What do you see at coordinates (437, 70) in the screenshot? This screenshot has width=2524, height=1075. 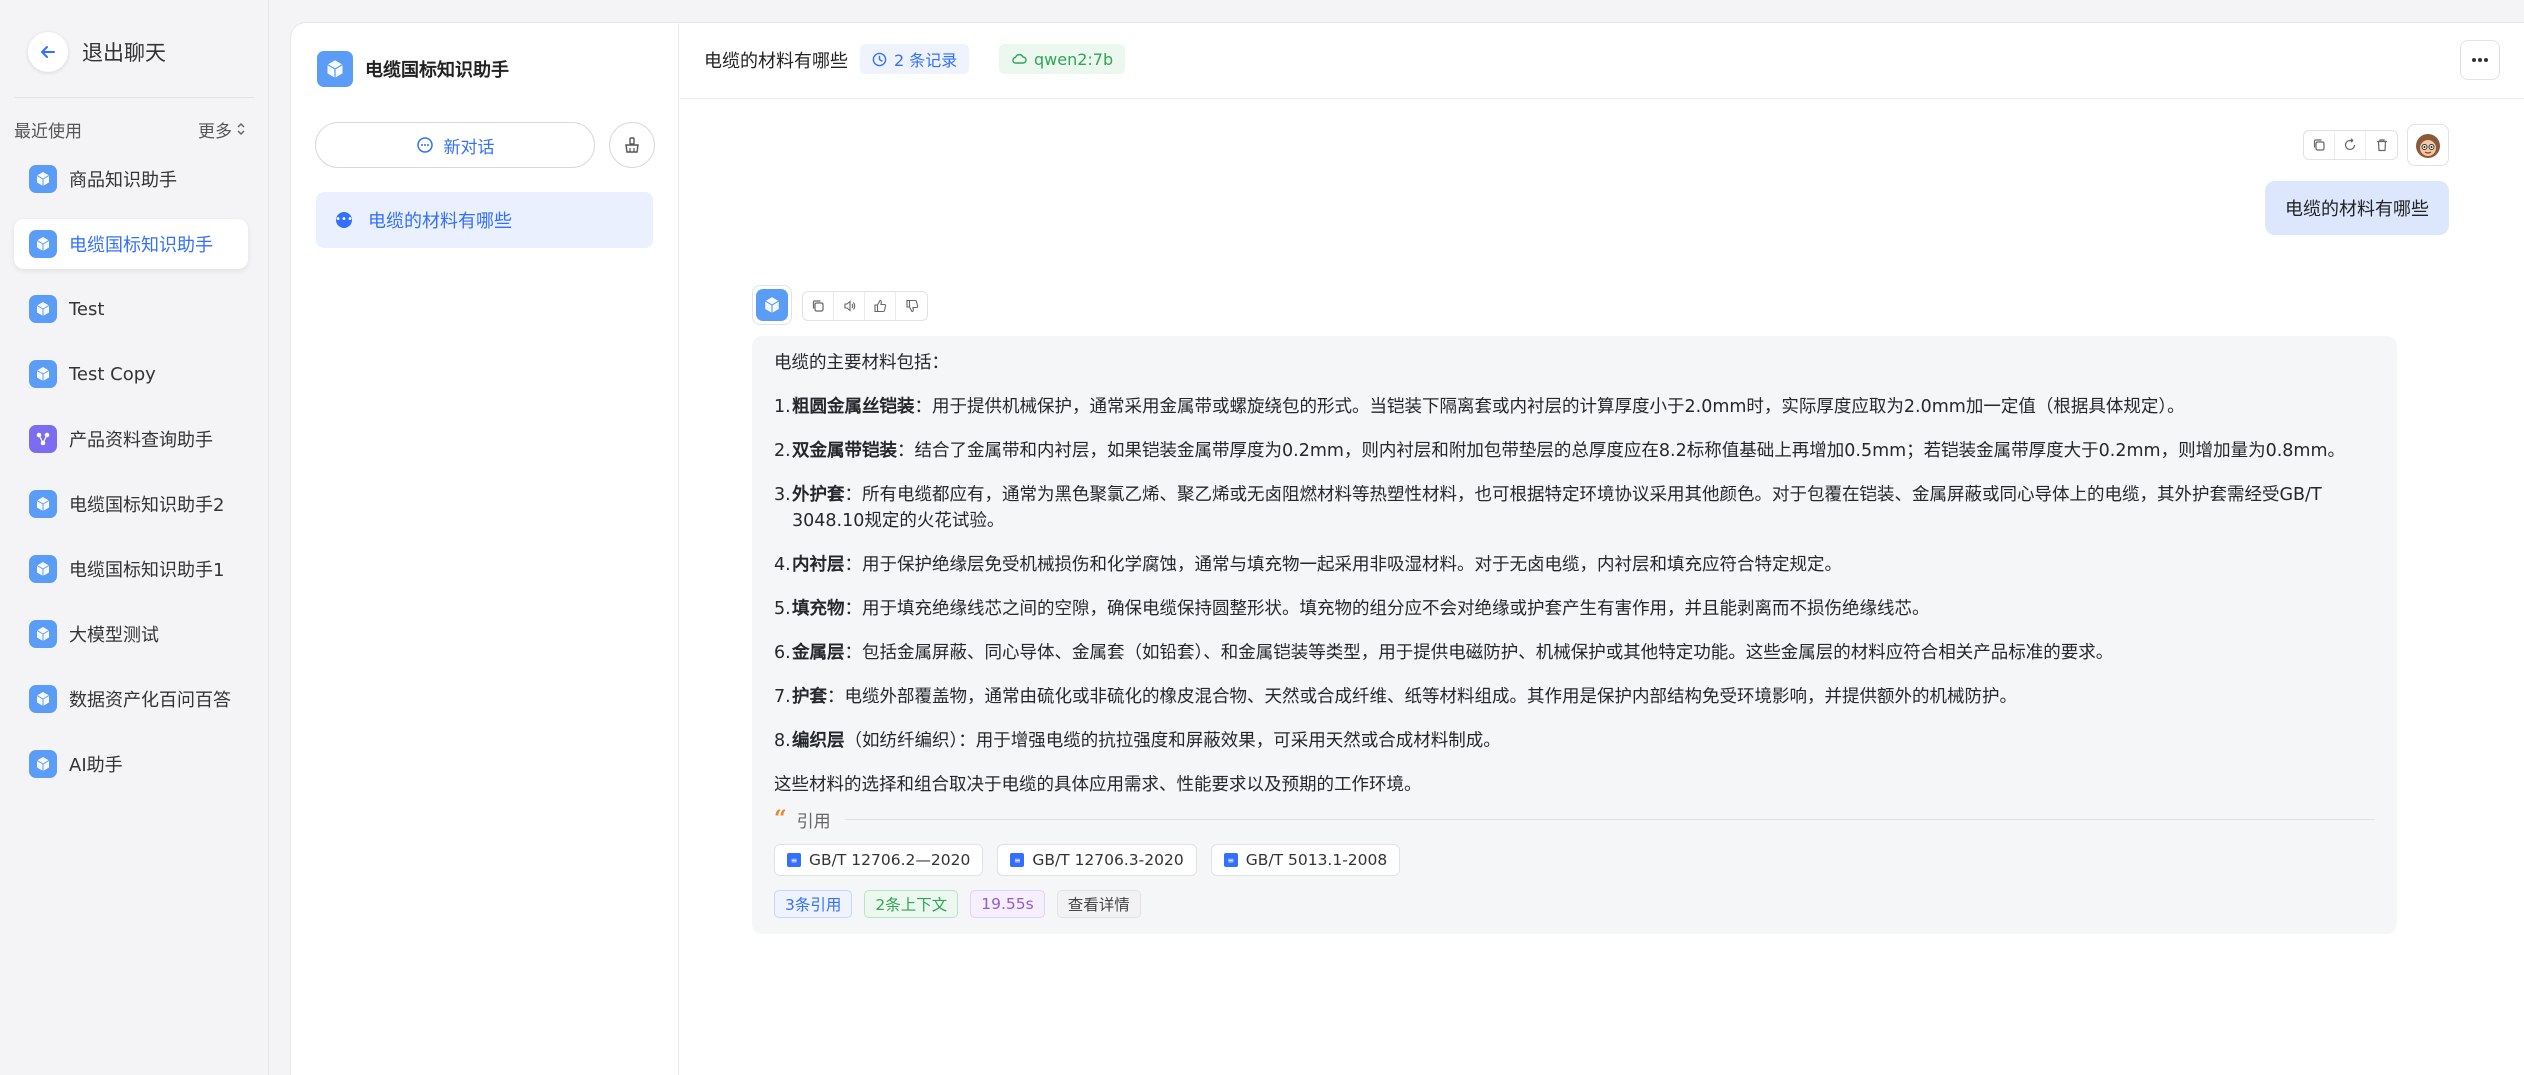 I see `app-name: 电缆国标知识助手` at bounding box center [437, 70].